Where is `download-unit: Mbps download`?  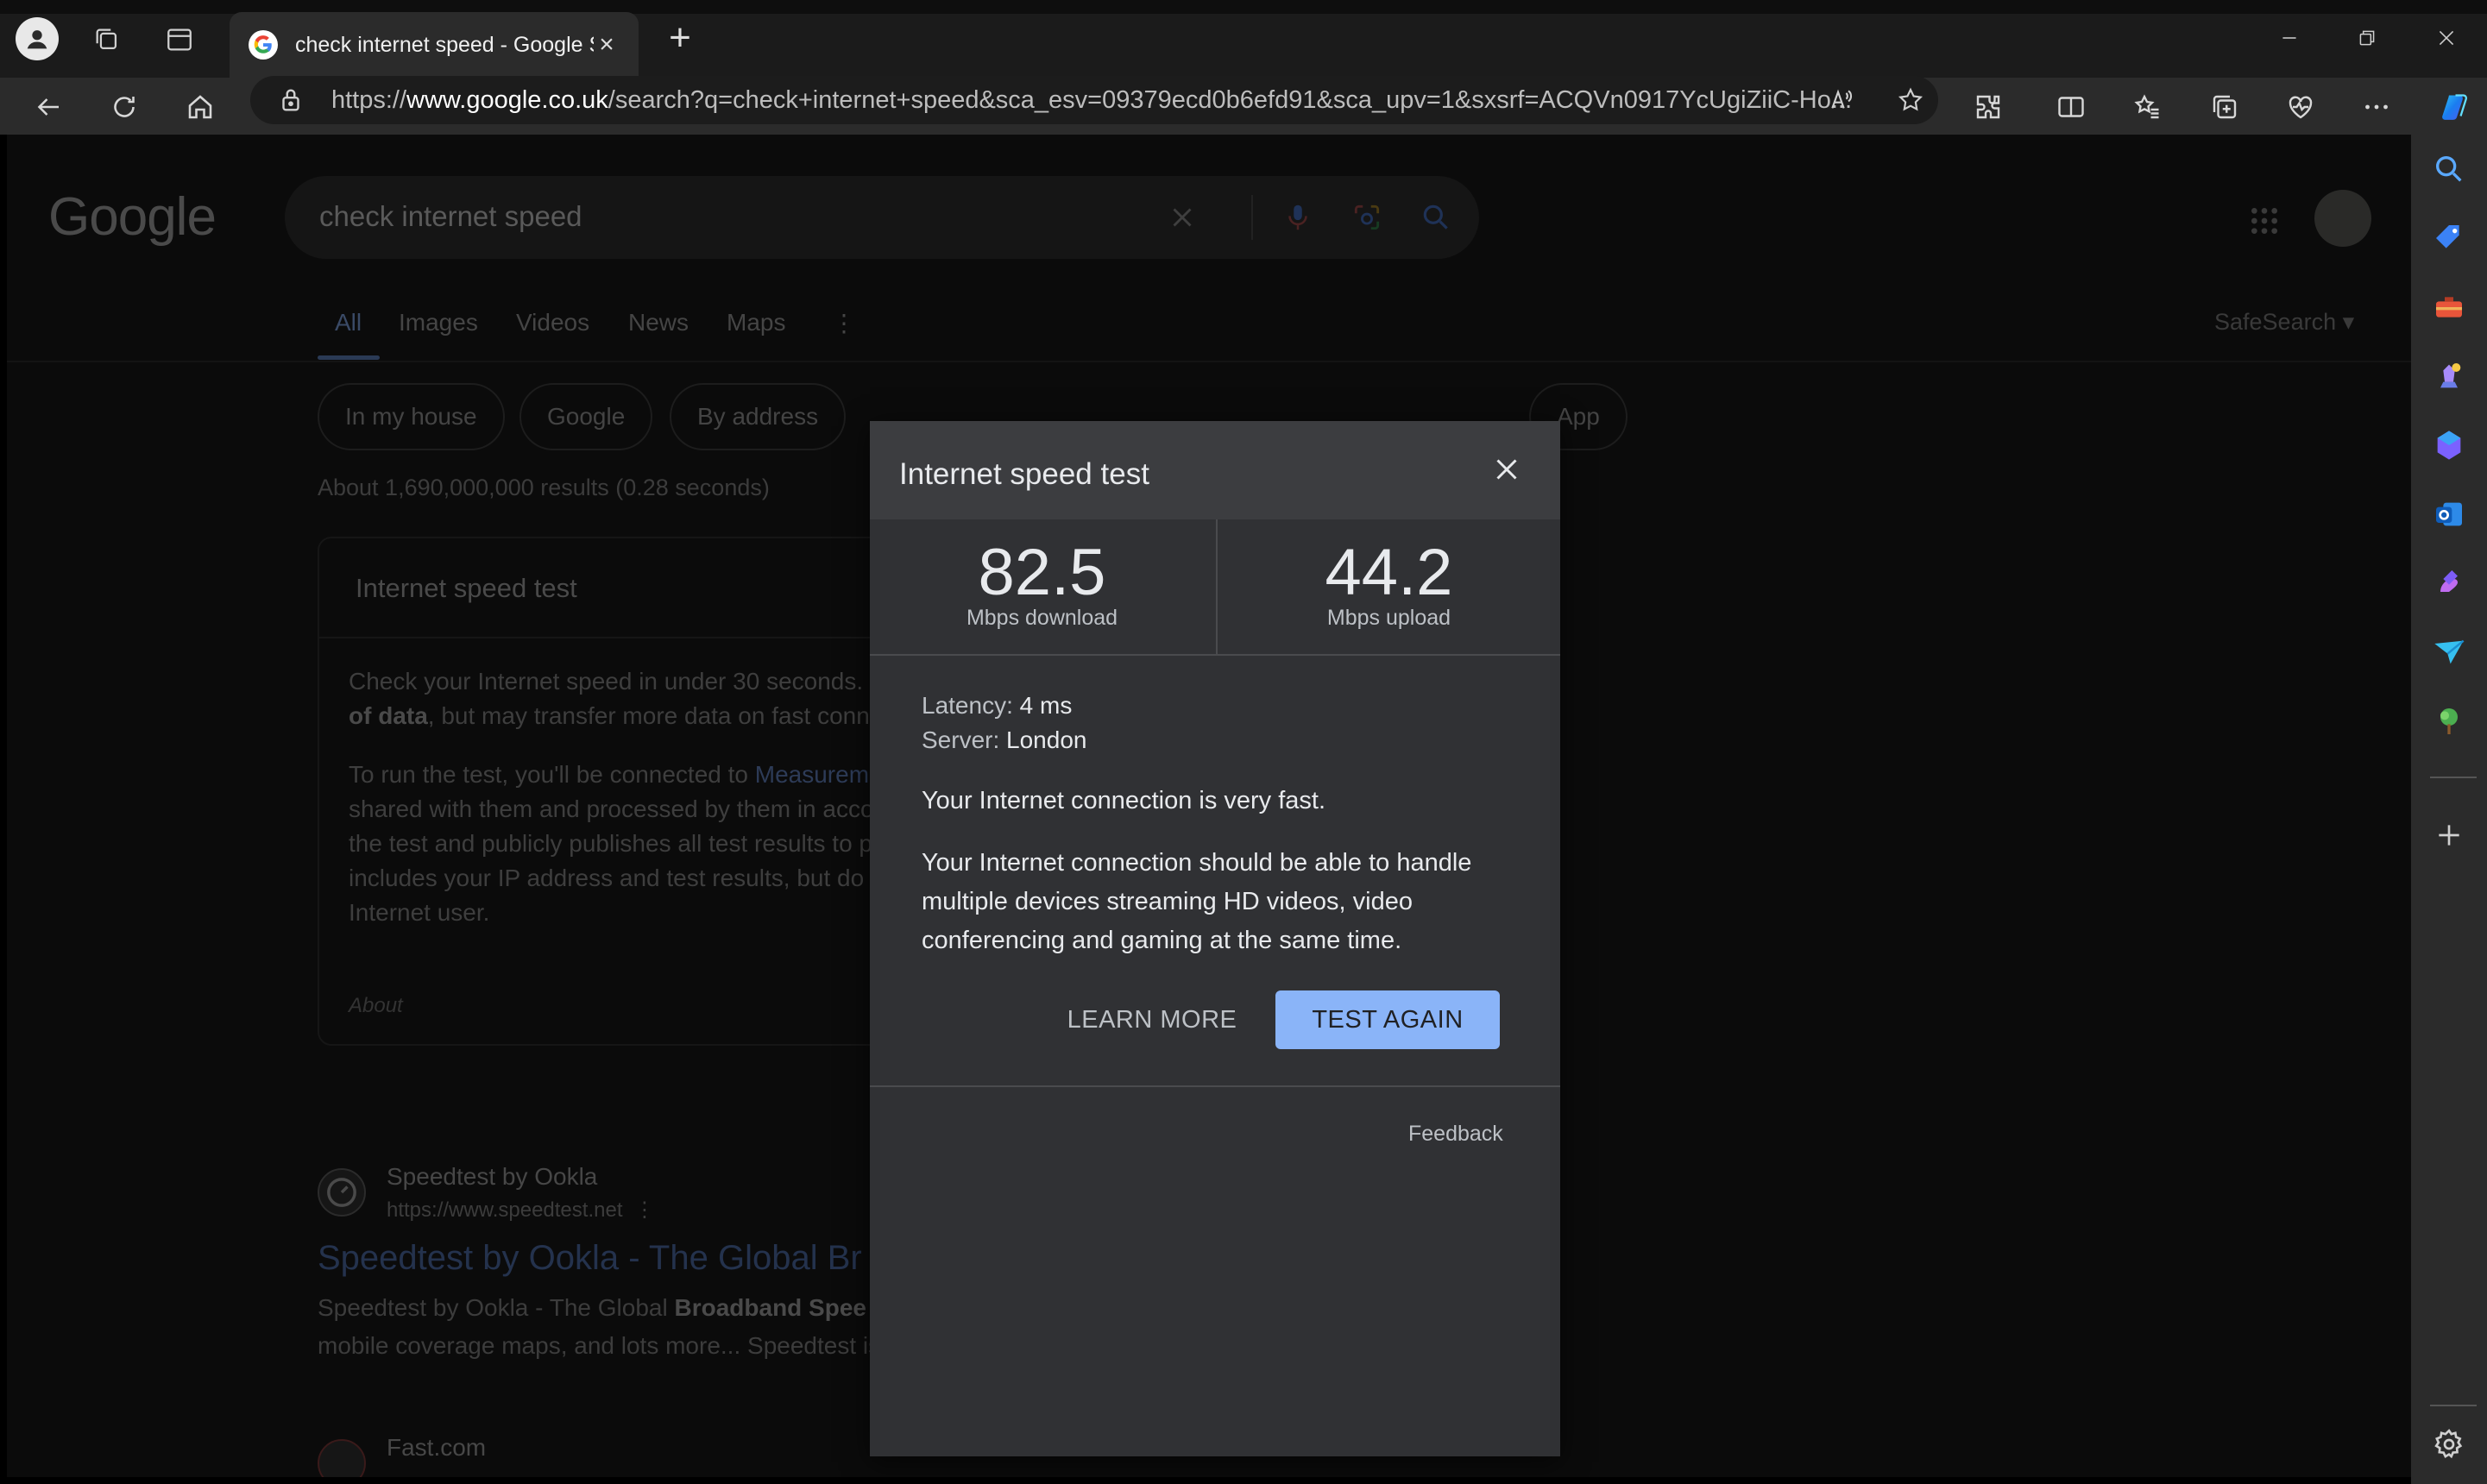 download-unit: Mbps download is located at coordinates (1042, 618).